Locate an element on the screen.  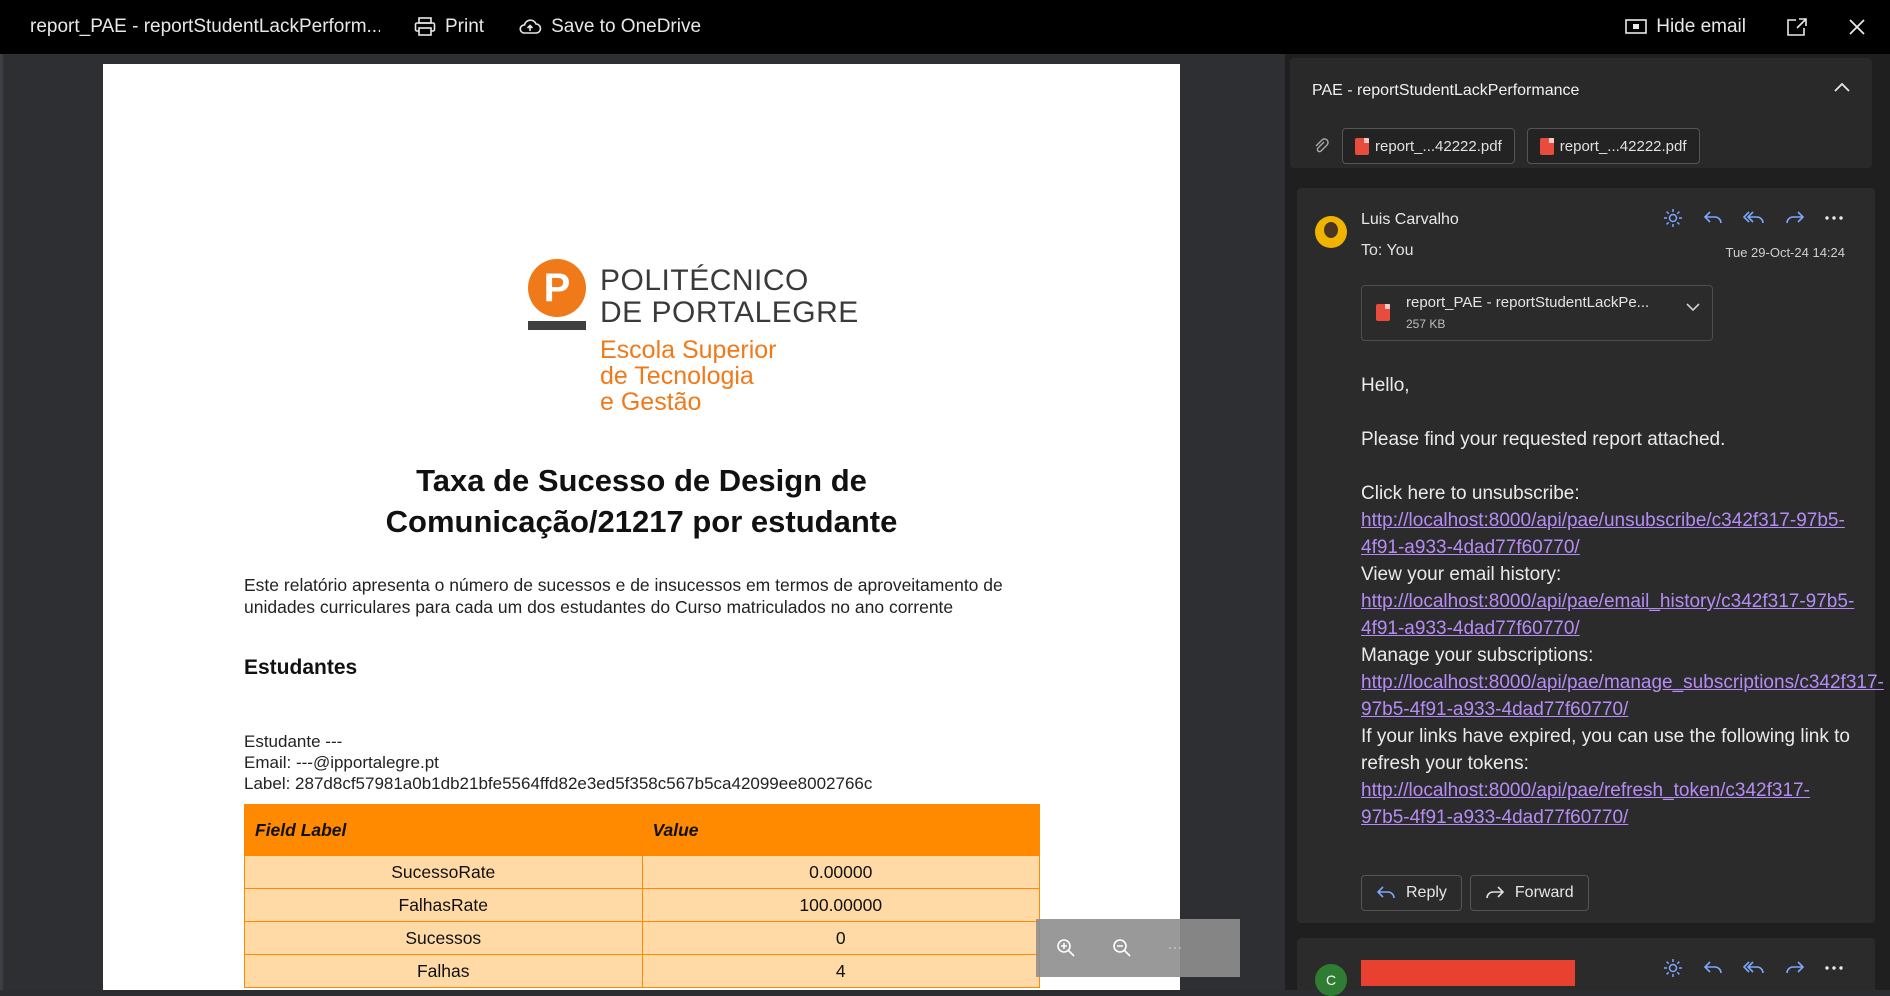
unsubscribe-text: Click here to unsubscribe: is located at coordinates (1470, 493).